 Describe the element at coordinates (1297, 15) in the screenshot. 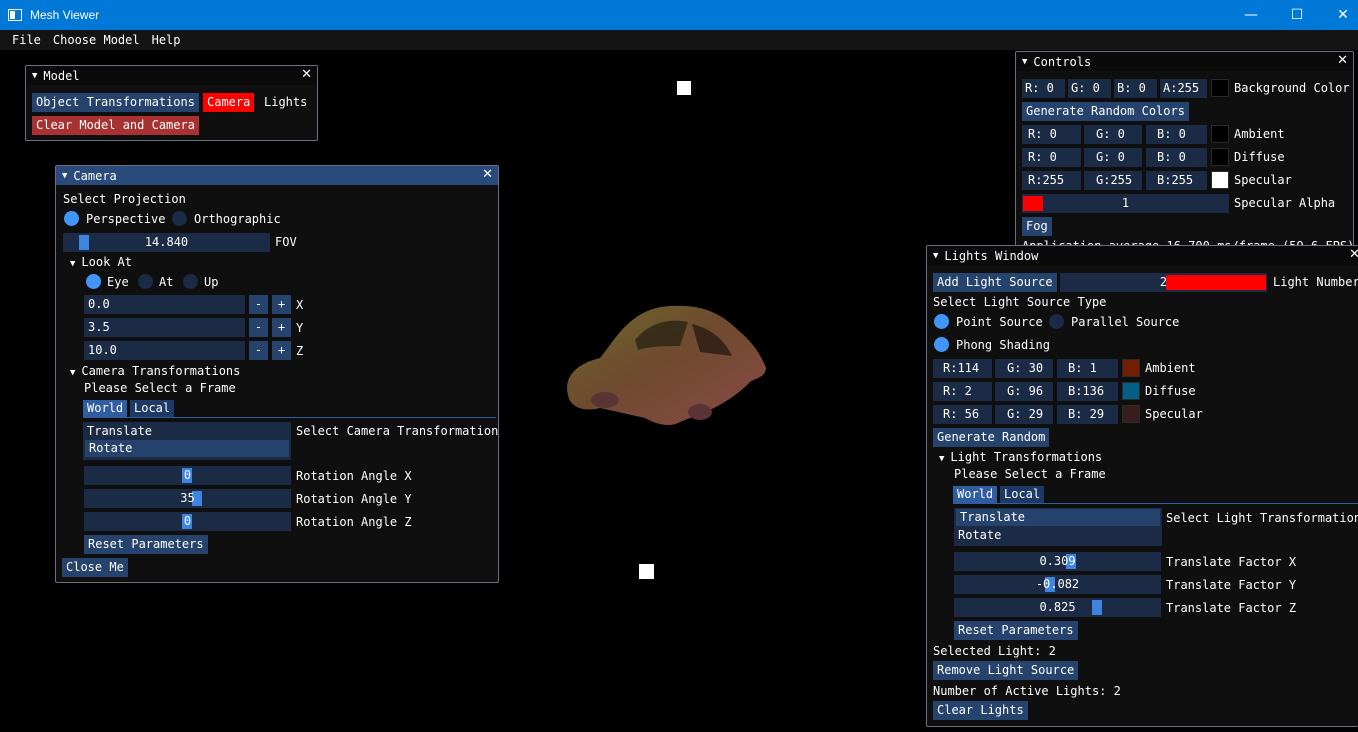

I see `maximize-button: ☐` at that location.